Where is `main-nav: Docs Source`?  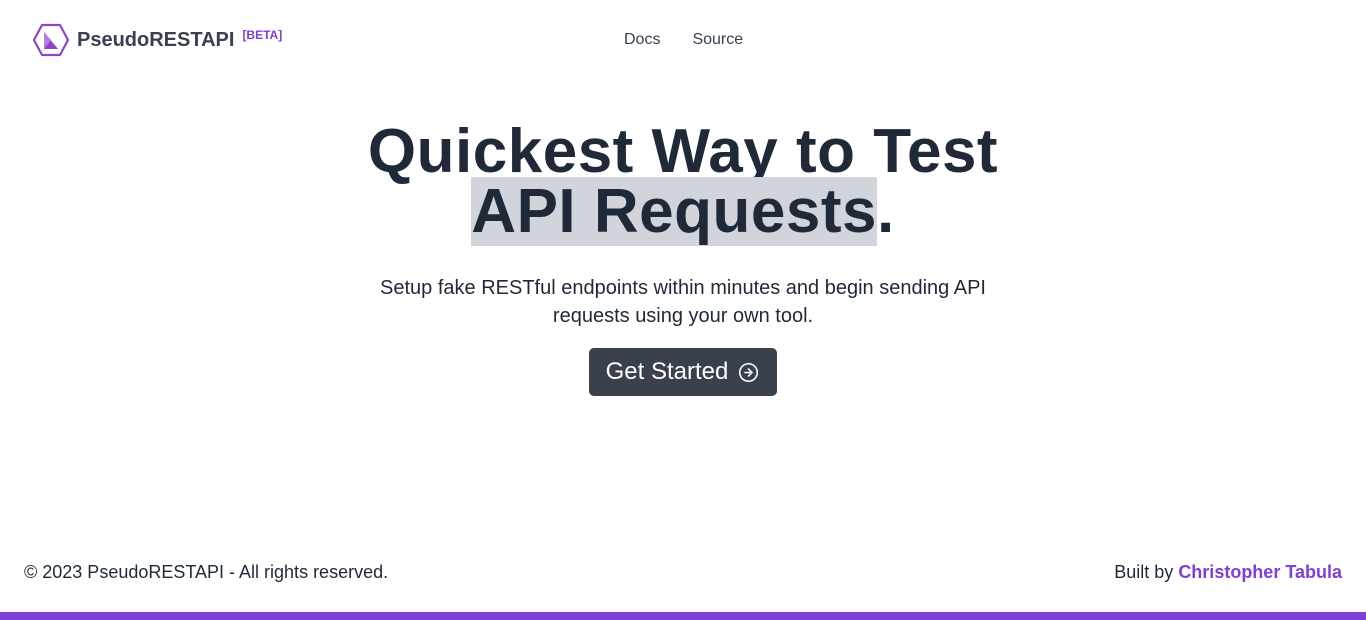
main-nav: Docs Source is located at coordinates (683, 40).